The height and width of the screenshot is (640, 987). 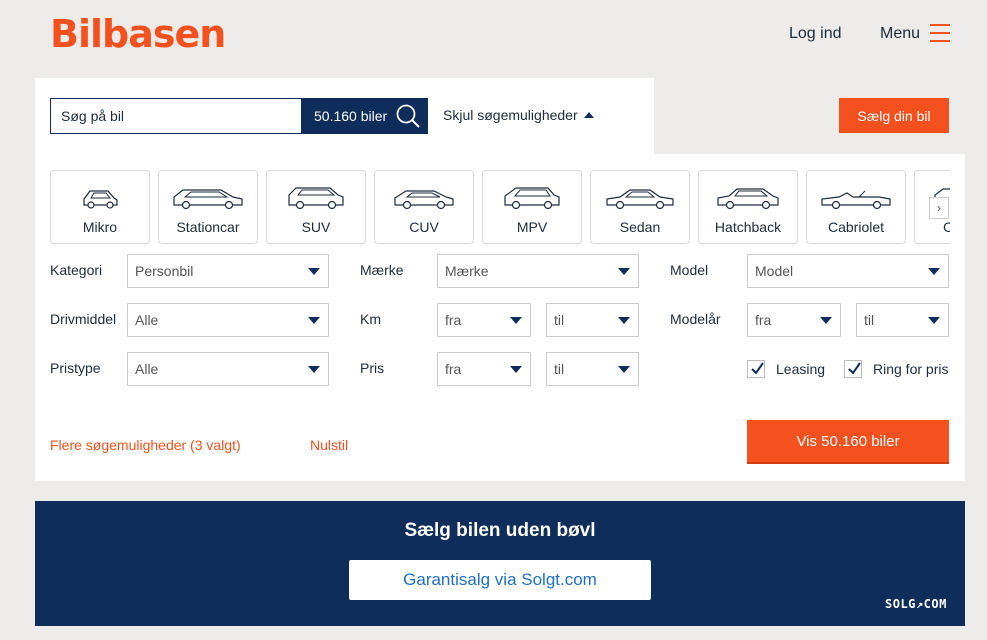 I want to click on search-input, so click(x=176, y=116).